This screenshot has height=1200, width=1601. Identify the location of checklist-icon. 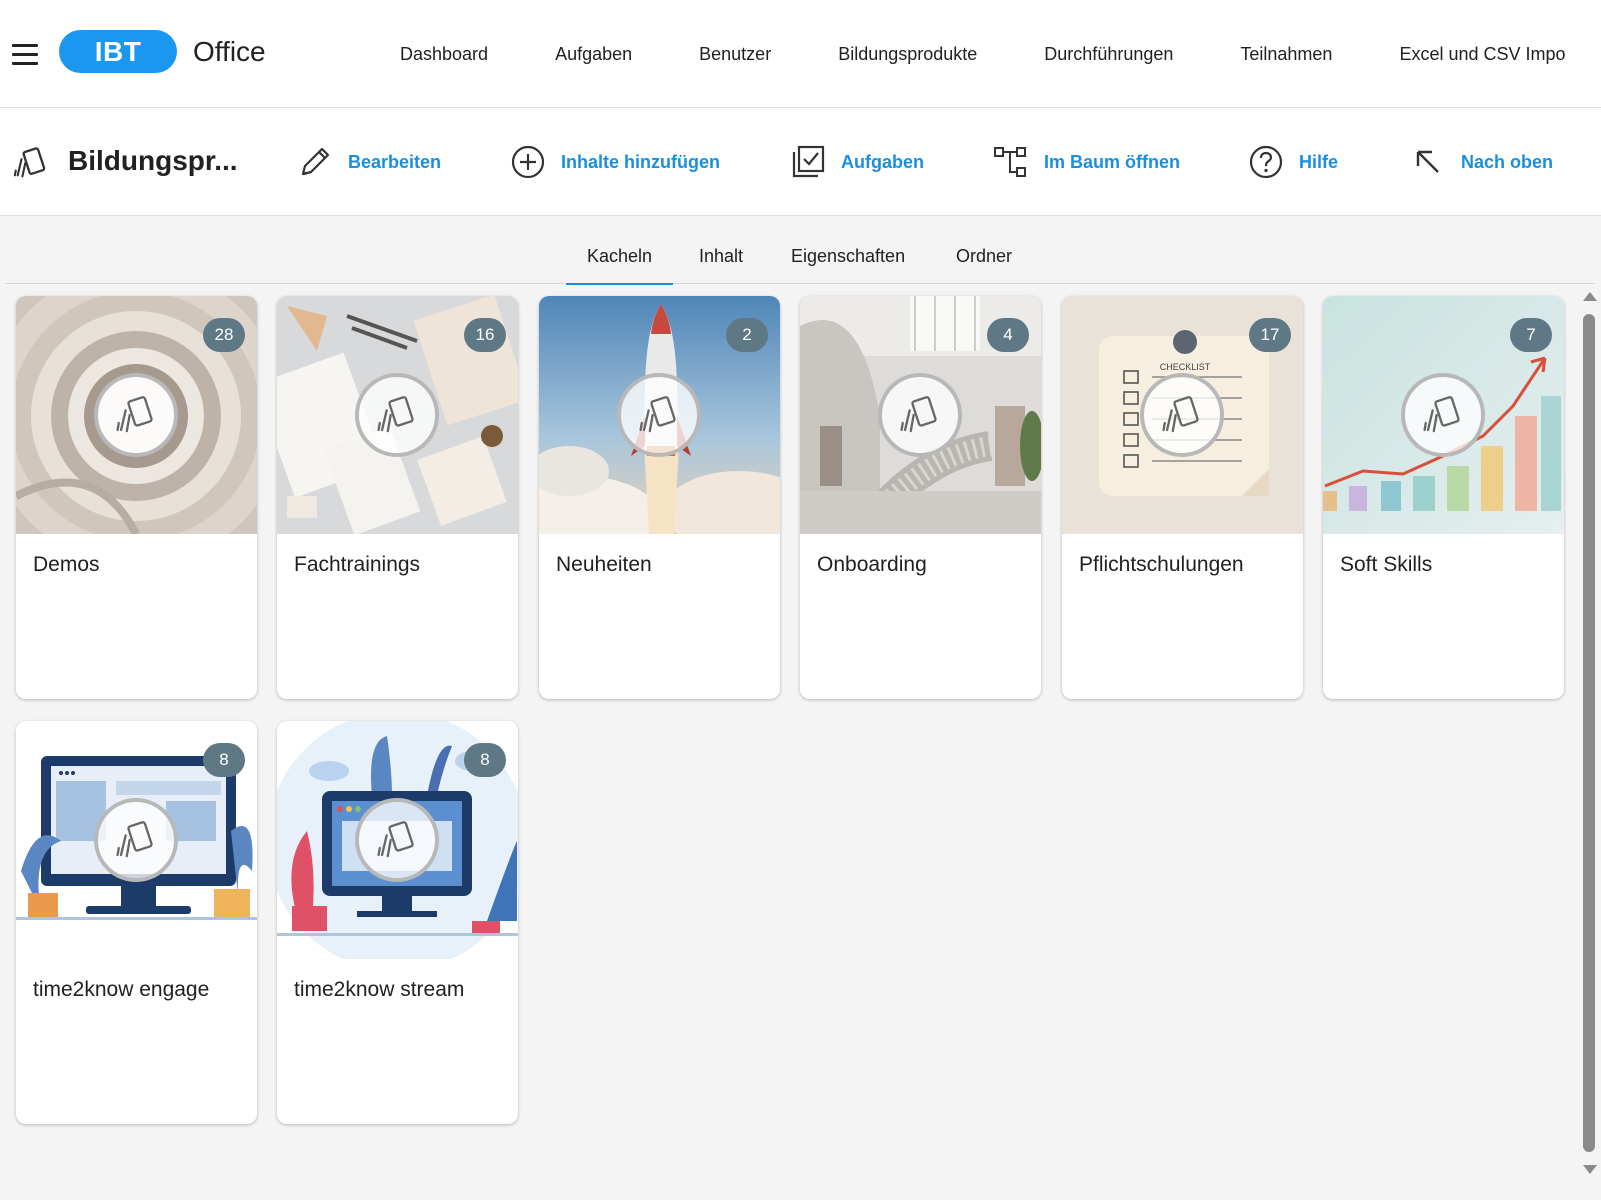
(808, 161).